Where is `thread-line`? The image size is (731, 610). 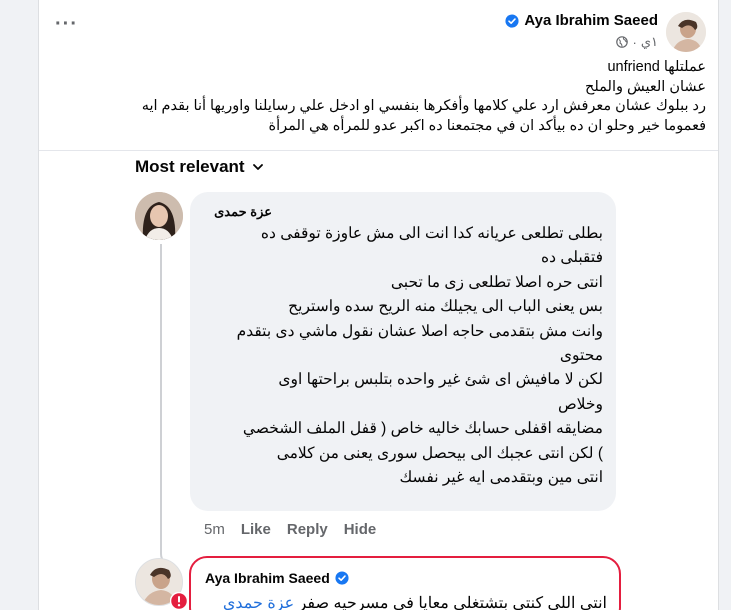 thread-line is located at coordinates (161, 395).